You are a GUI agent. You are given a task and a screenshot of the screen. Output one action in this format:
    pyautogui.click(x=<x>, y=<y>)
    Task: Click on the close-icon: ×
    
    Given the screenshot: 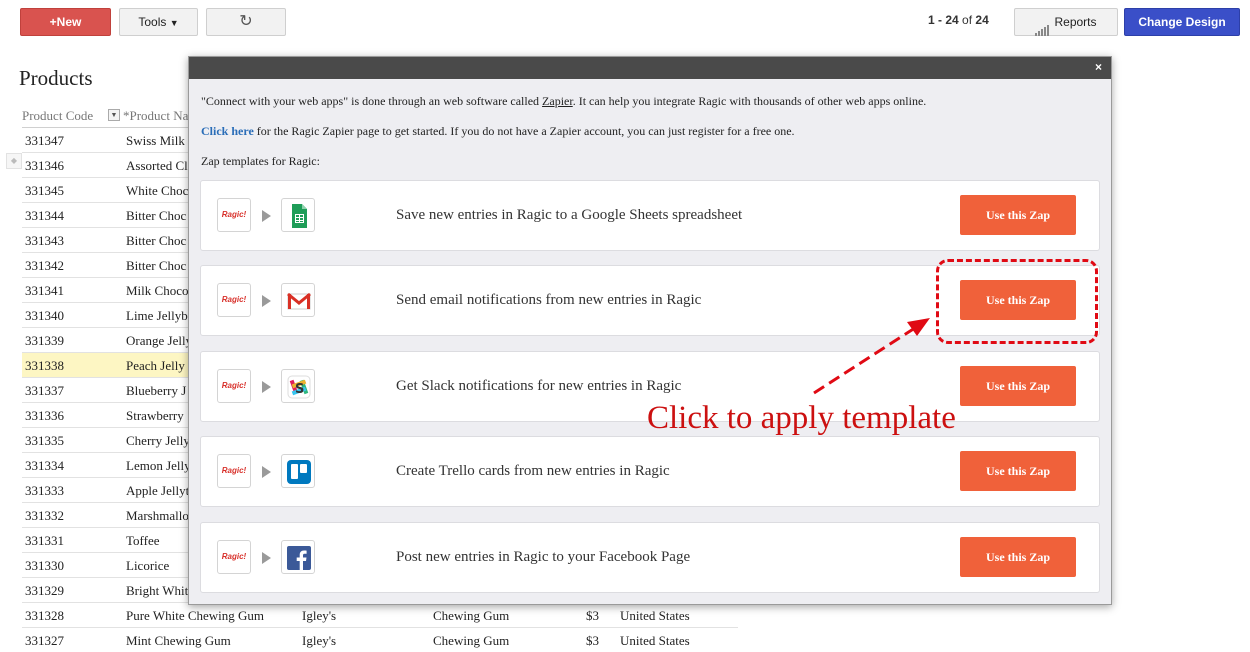 What is the action you would take?
    pyautogui.click(x=1098, y=67)
    